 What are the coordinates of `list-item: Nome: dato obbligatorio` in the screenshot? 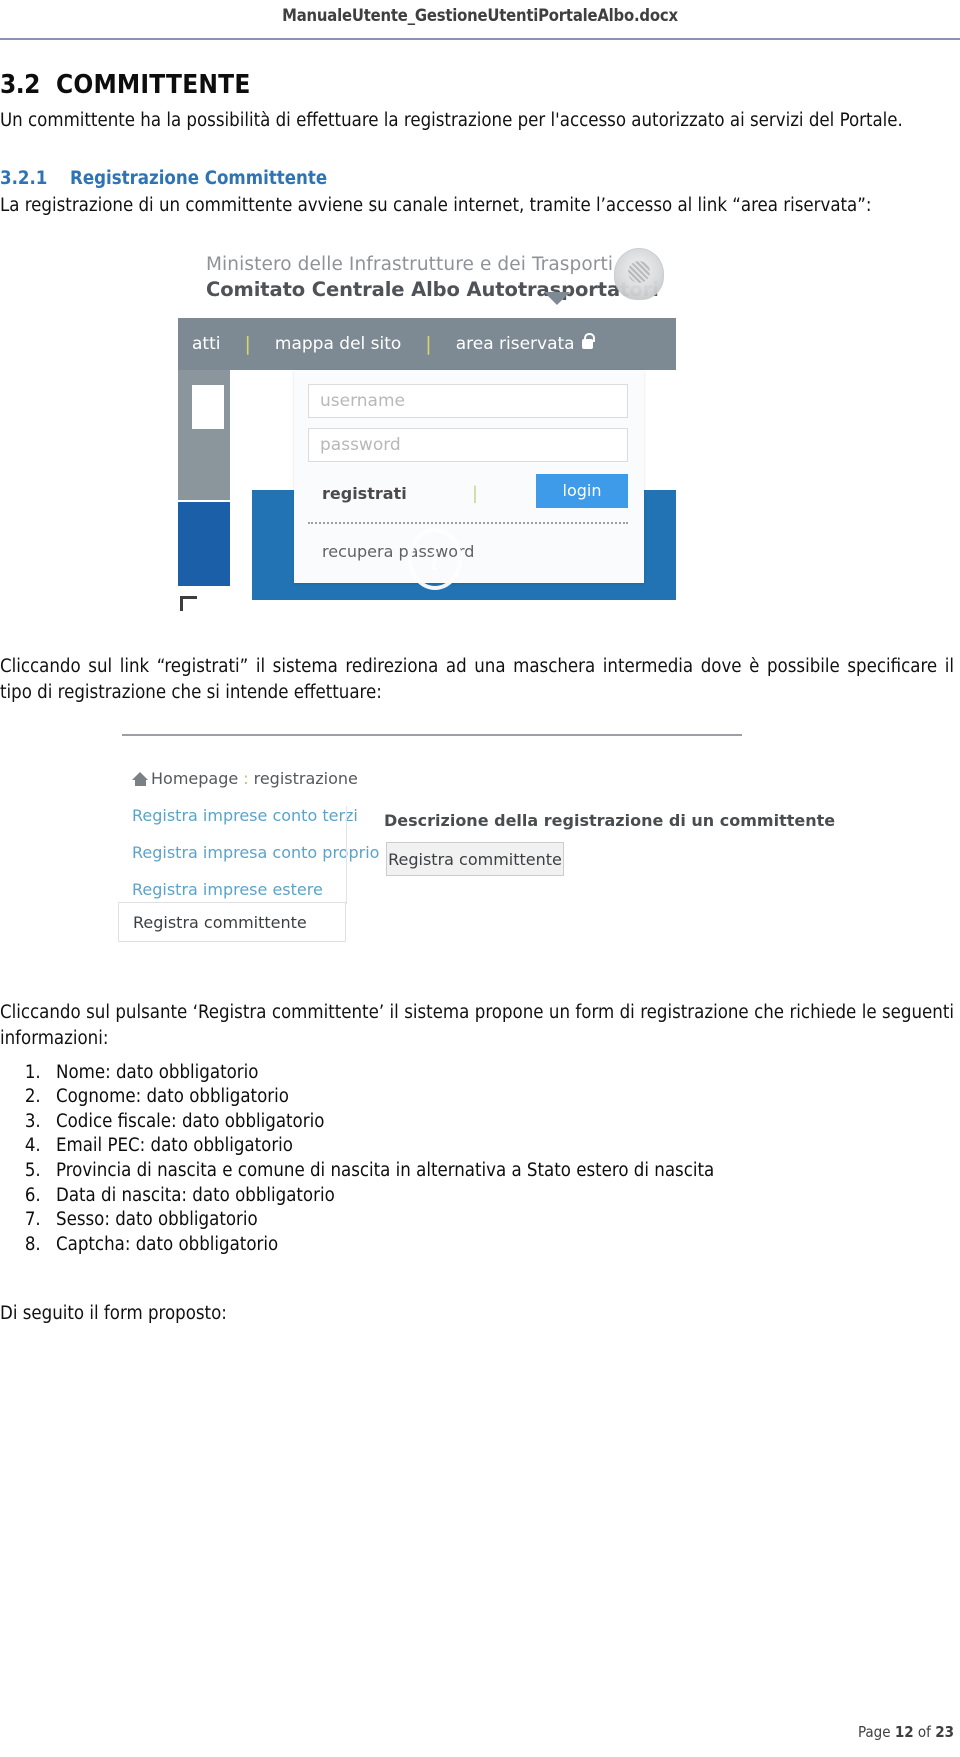 It's located at (503, 1073).